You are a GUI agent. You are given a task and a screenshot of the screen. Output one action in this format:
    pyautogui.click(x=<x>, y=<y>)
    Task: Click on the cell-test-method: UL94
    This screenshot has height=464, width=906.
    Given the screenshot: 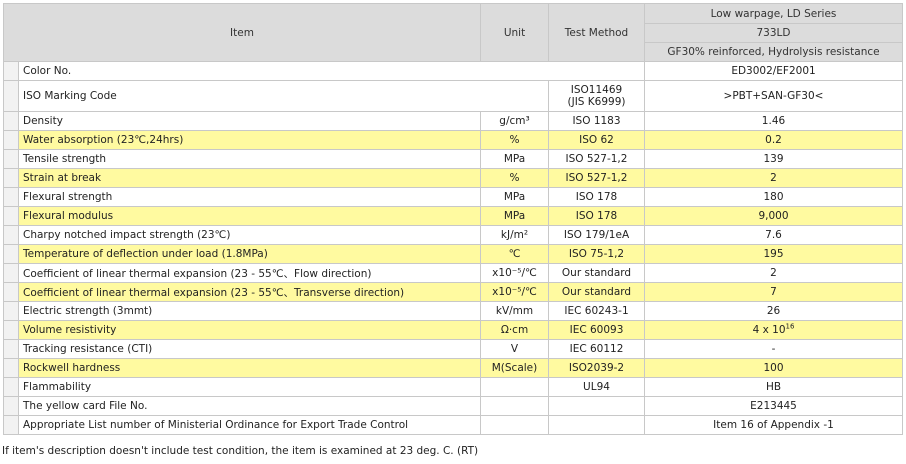 What is the action you would take?
    pyautogui.click(x=596, y=387)
    